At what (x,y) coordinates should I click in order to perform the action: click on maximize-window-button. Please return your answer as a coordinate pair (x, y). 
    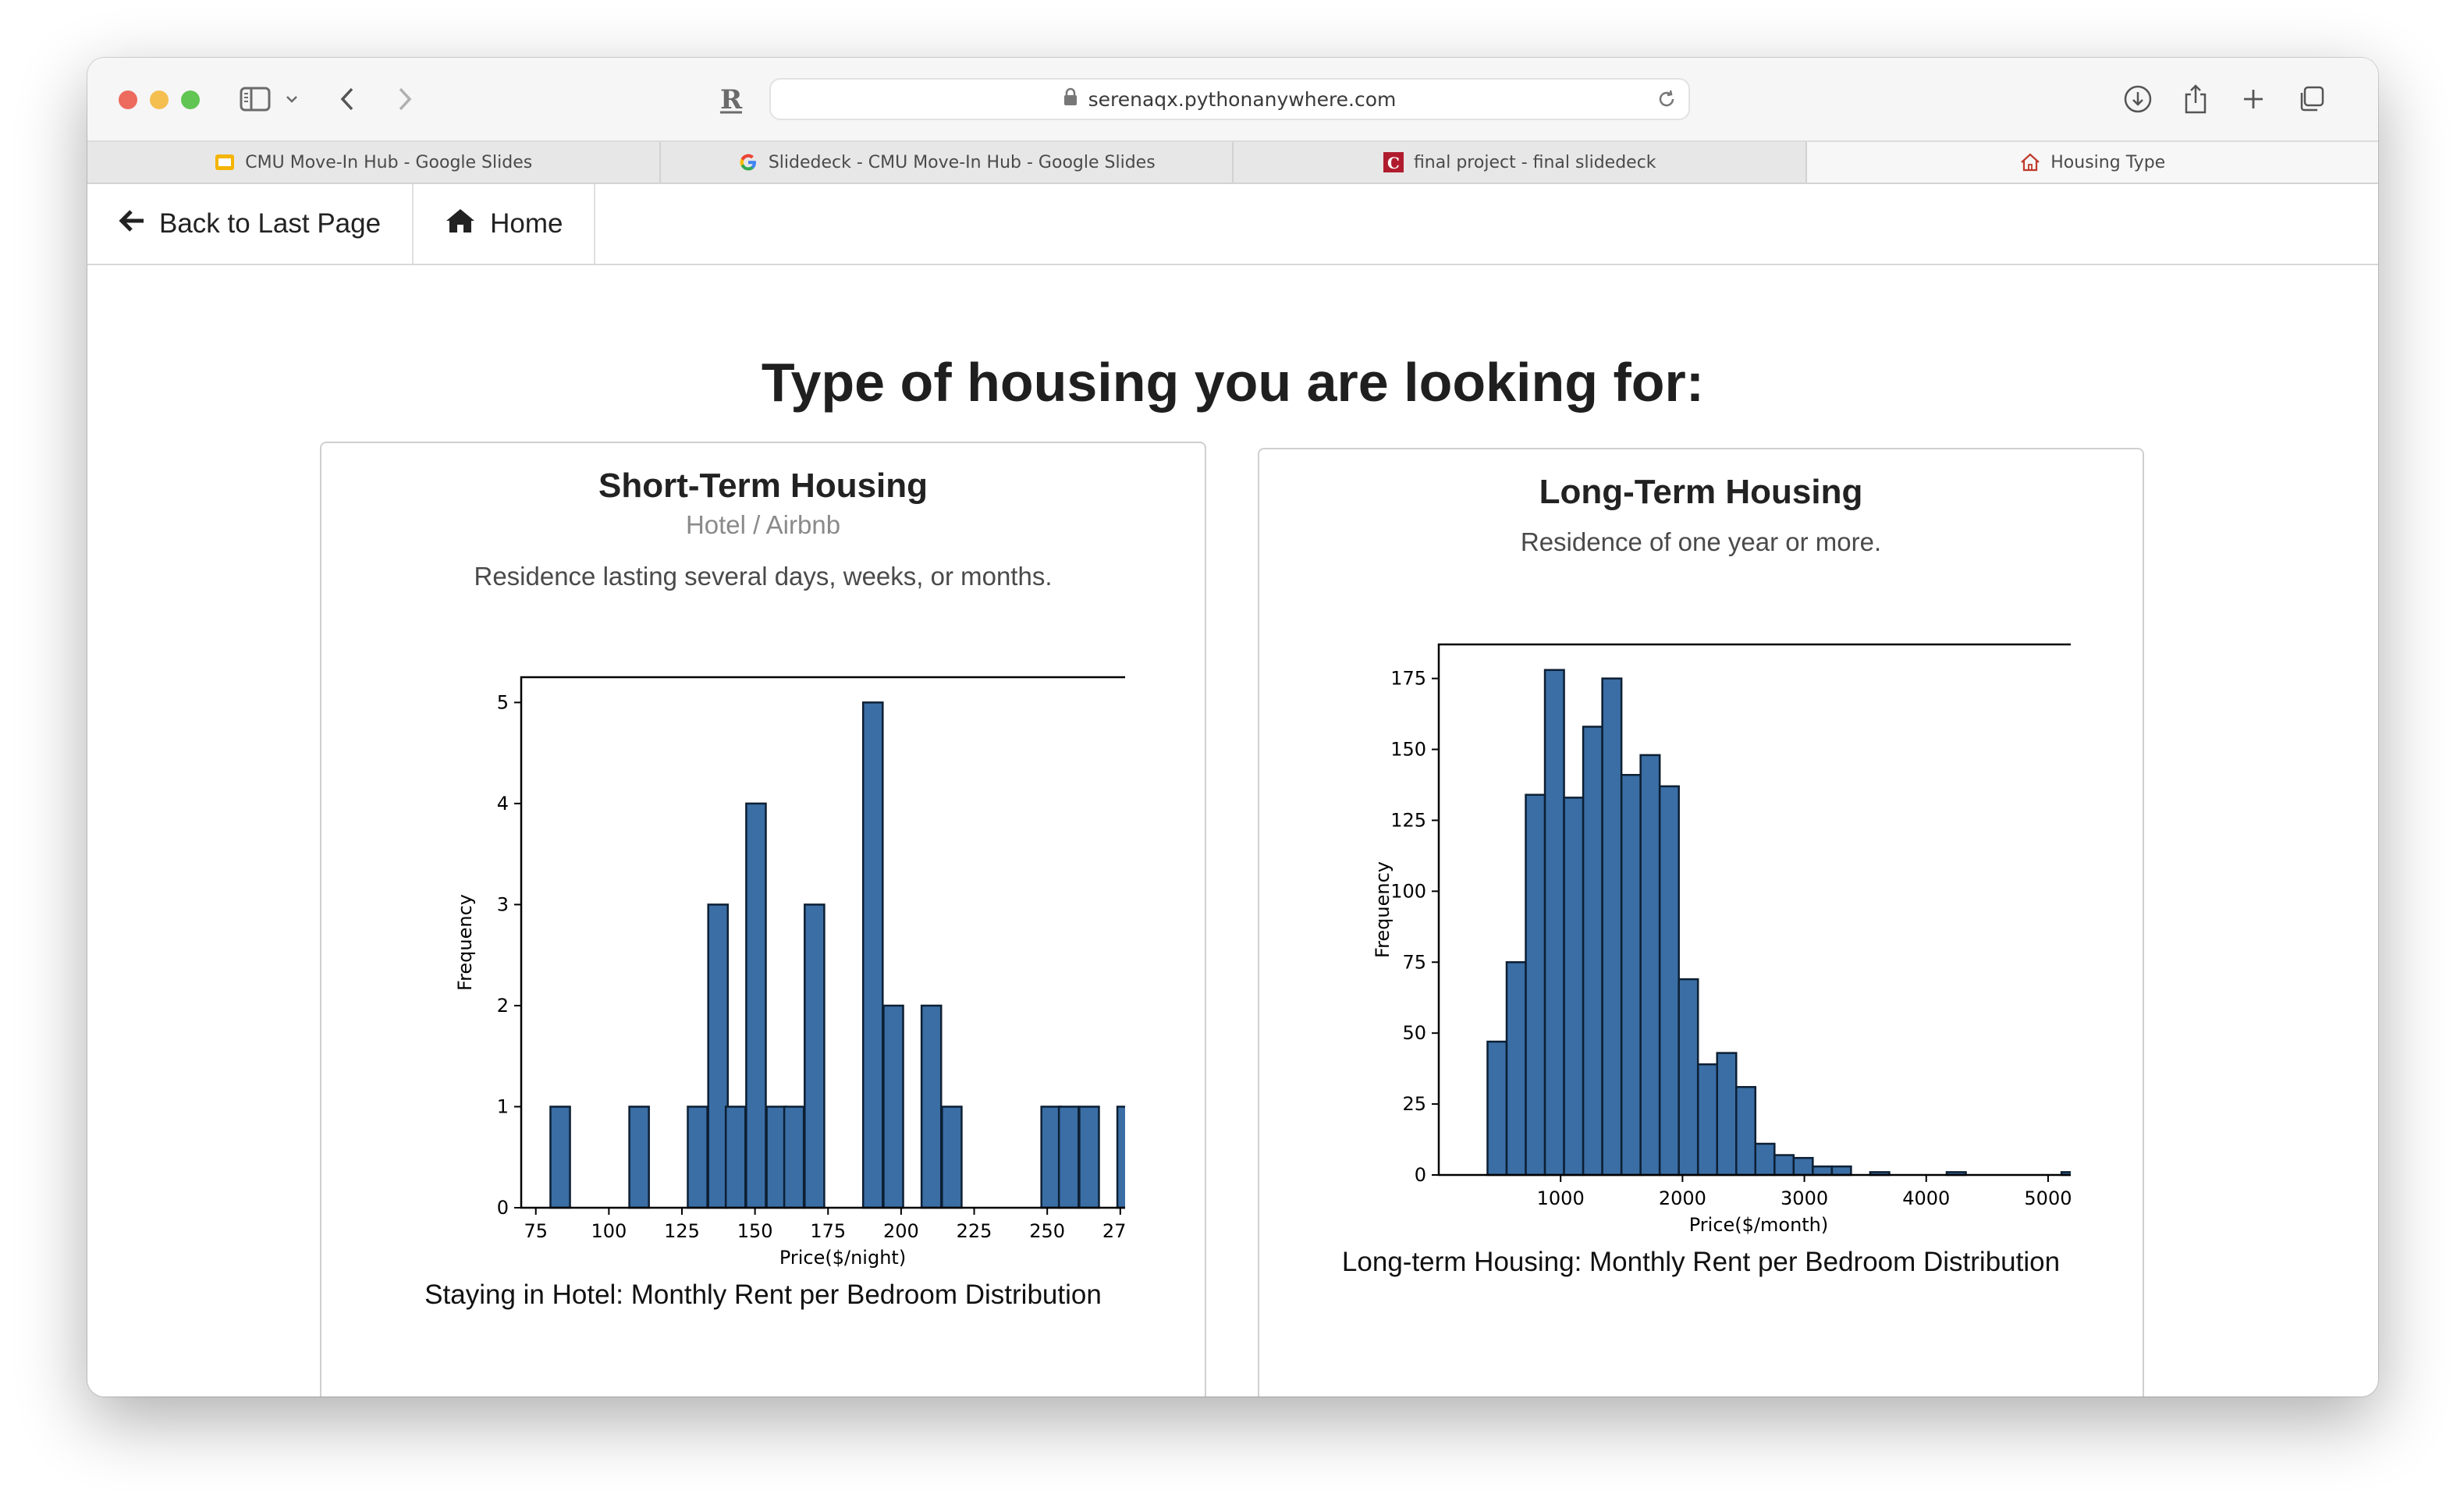
    Looking at the image, I should click on (190, 100).